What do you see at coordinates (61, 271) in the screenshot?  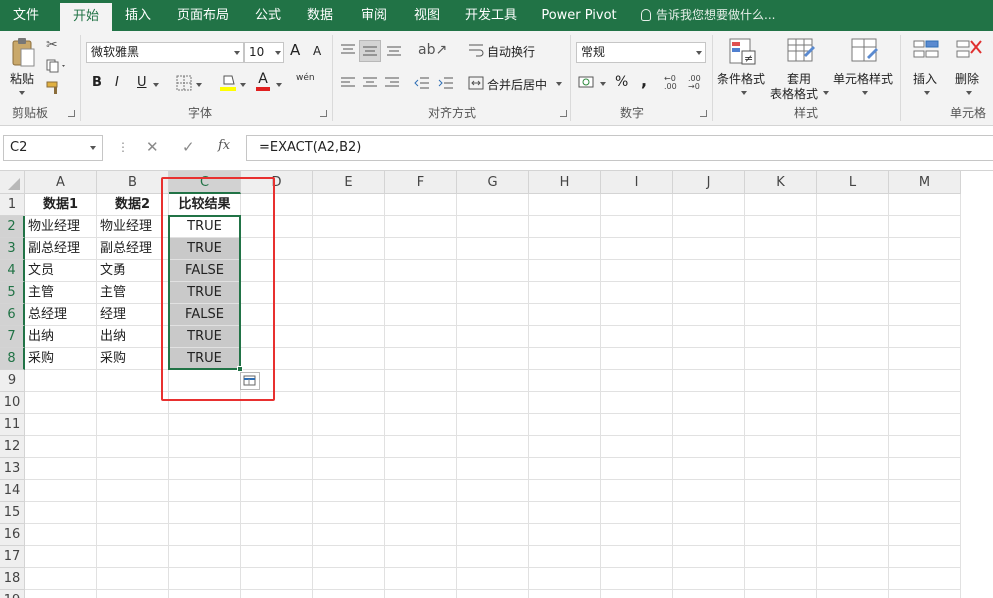 I see `cell-a4: 文员` at bounding box center [61, 271].